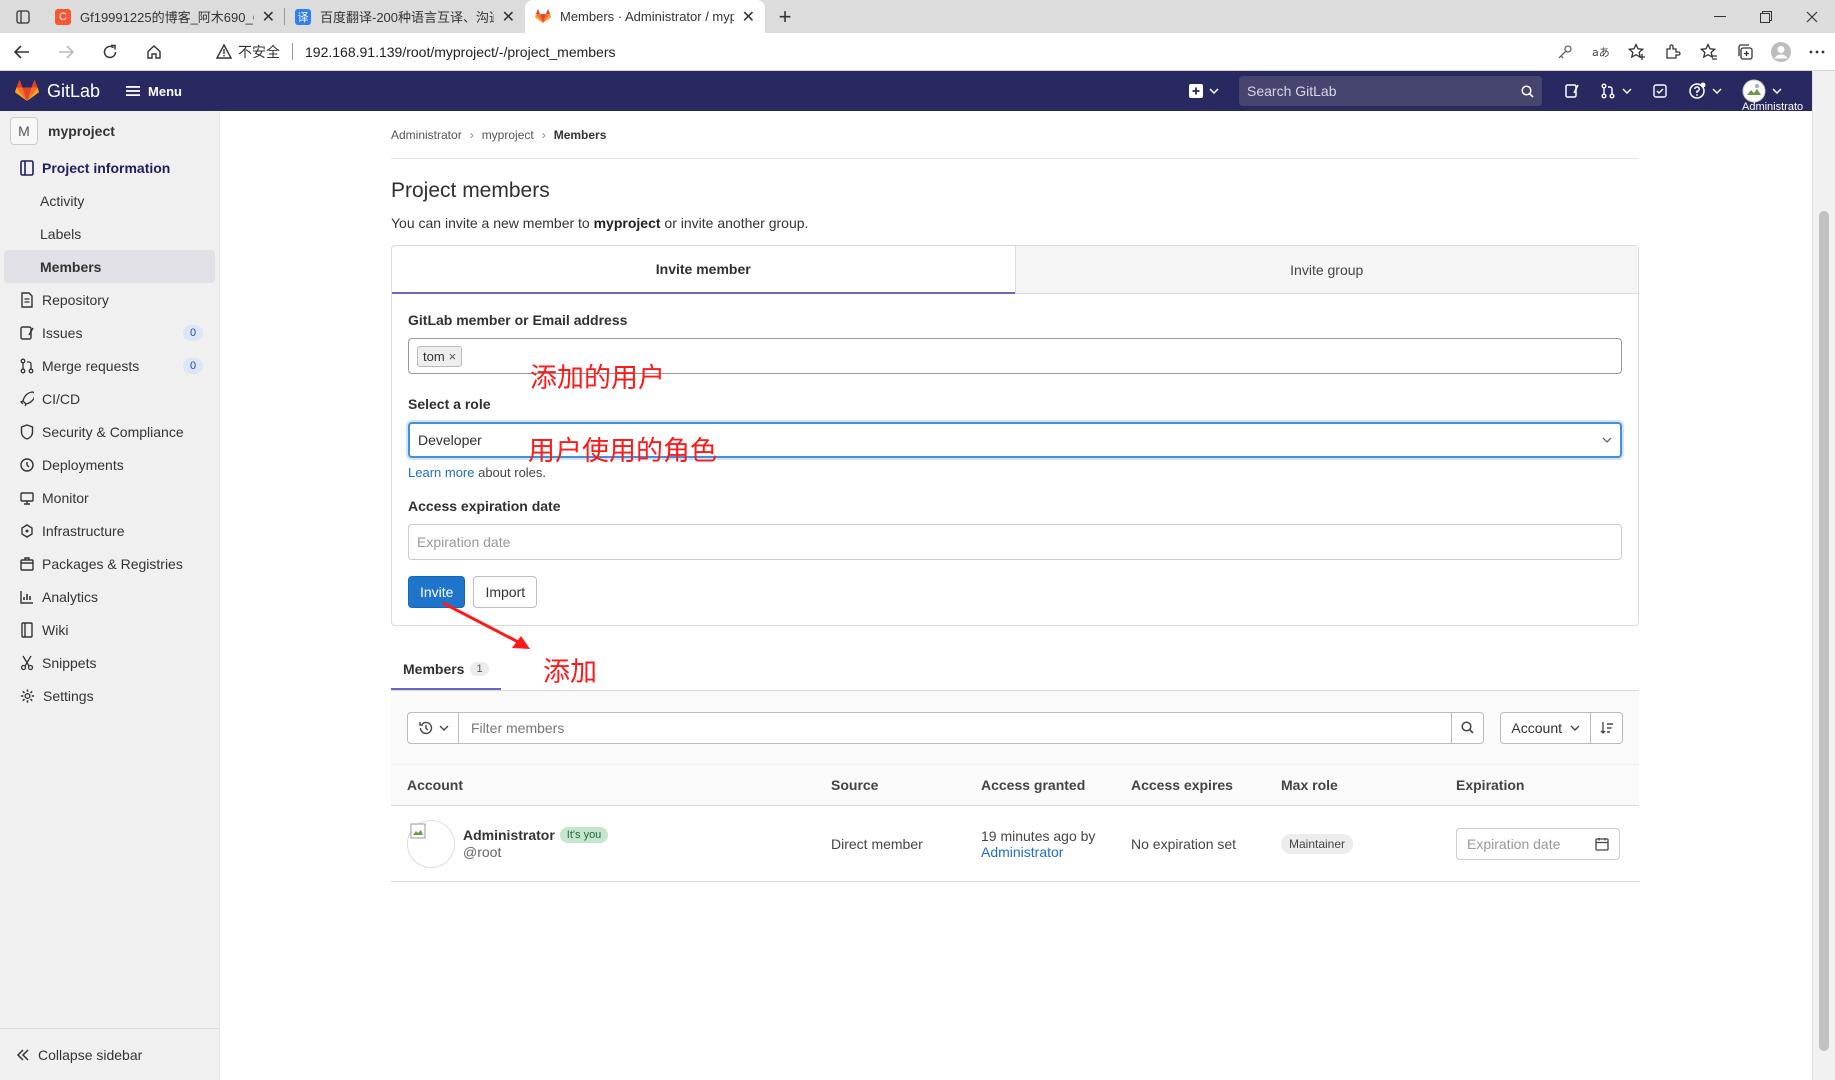 The width and height of the screenshot is (1835, 1080). Describe the element at coordinates (57, 91) in the screenshot. I see `gitlab-home-link: GitLab` at that location.